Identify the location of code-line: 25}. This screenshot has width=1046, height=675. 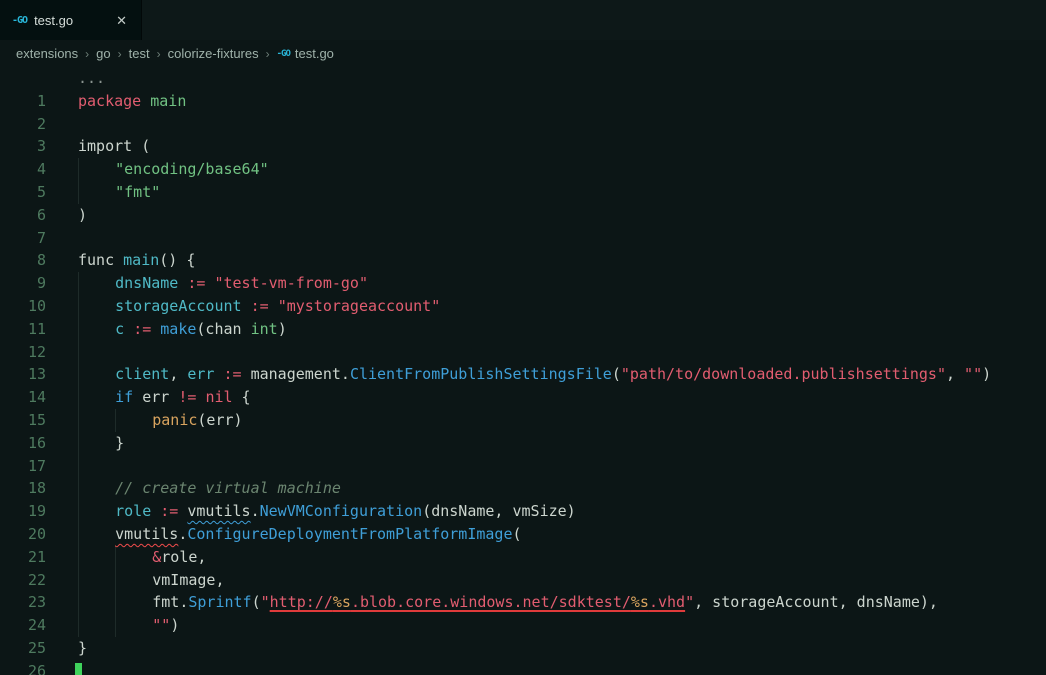
(523, 648).